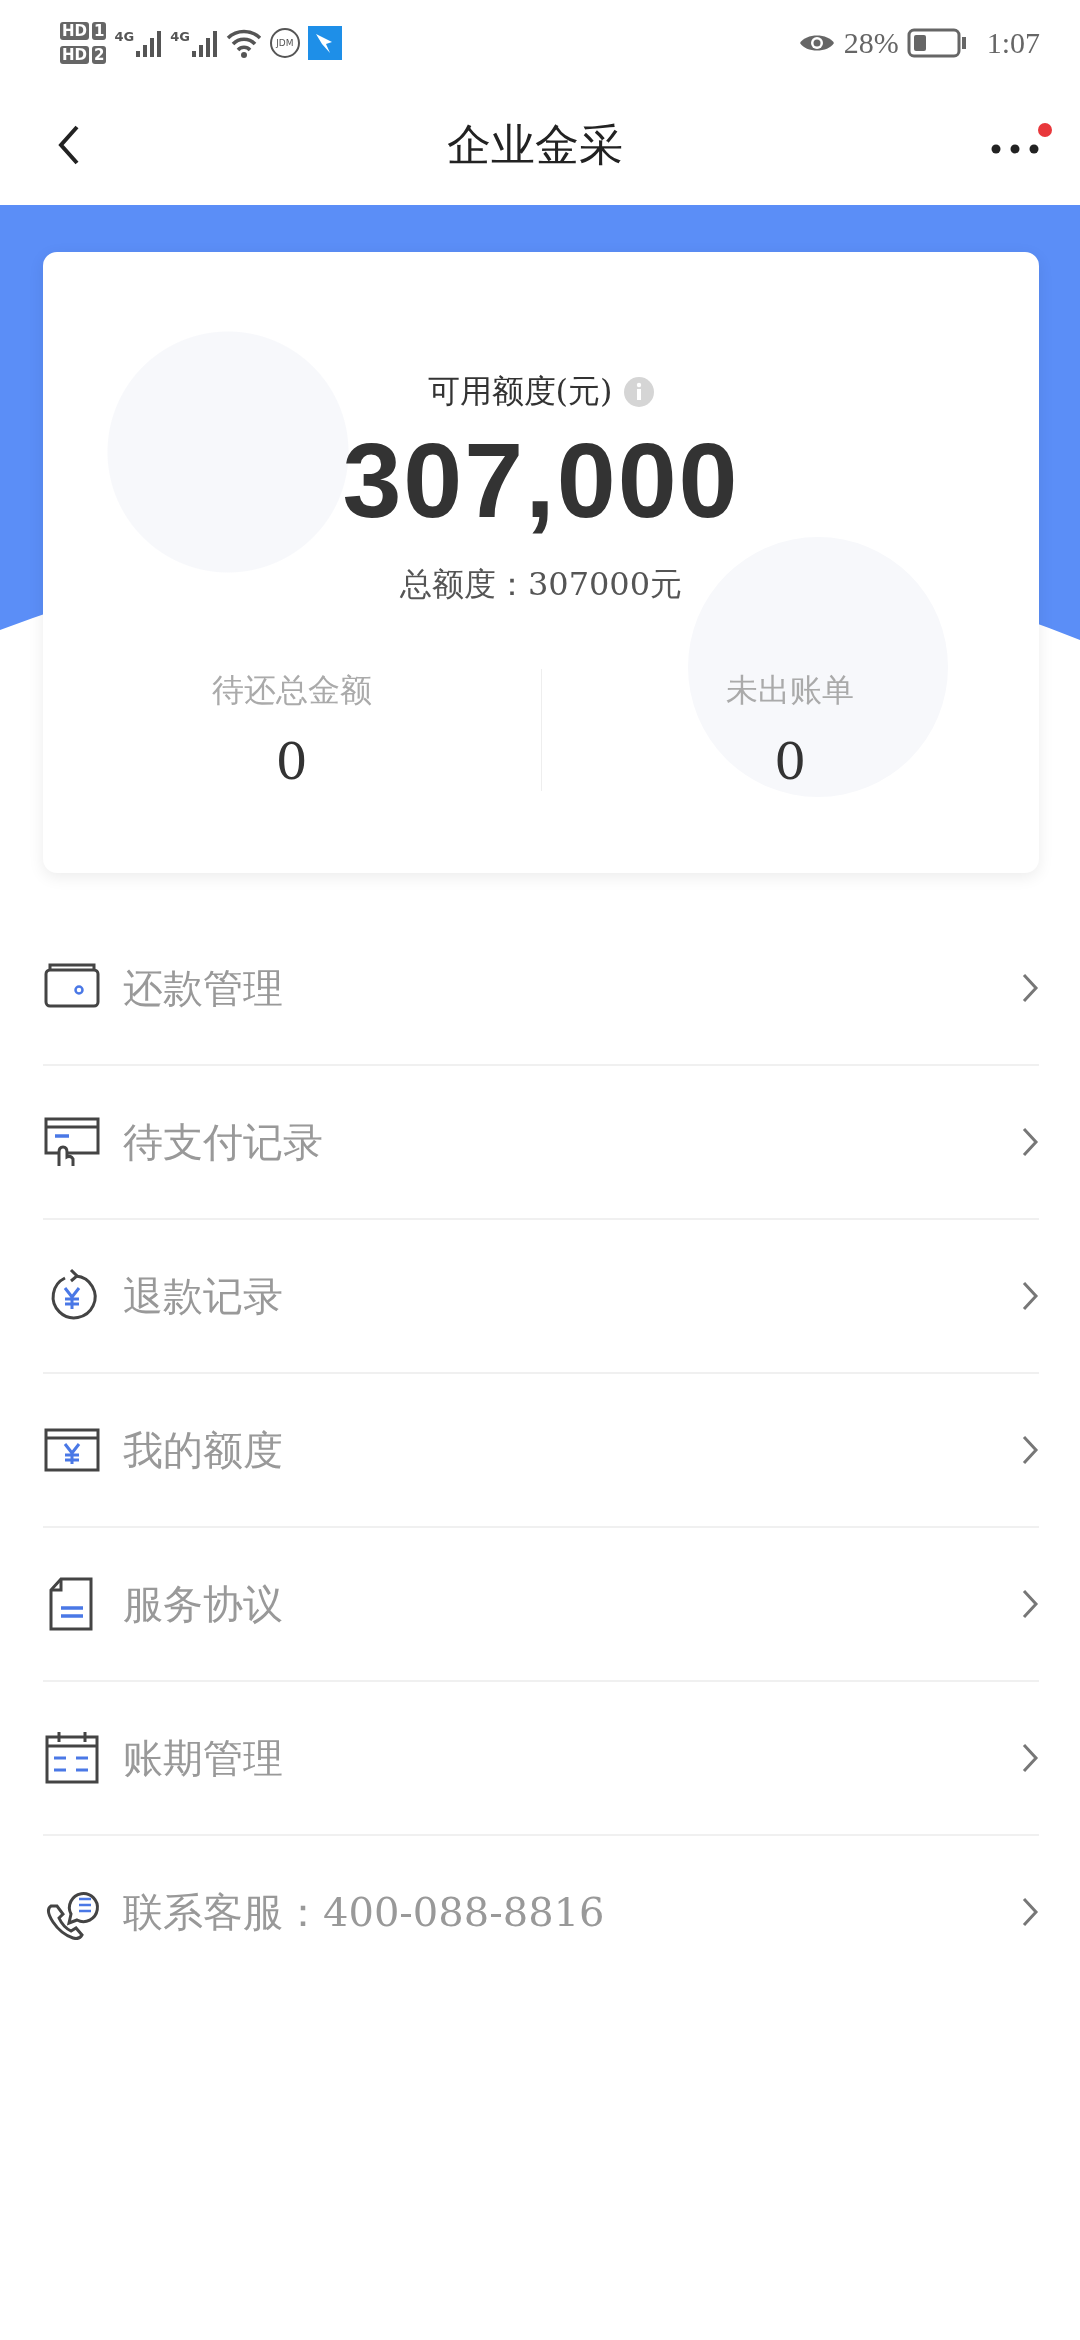  Describe the element at coordinates (541, 480) in the screenshot. I see `available-credit-amount: 307,000` at that location.